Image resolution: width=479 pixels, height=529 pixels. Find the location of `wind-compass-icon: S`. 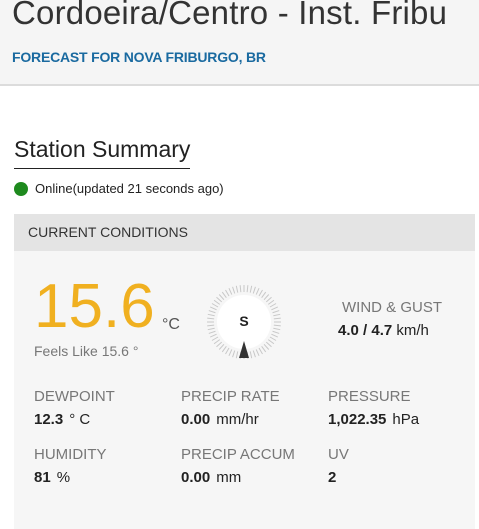

wind-compass-icon: S is located at coordinates (244, 322).